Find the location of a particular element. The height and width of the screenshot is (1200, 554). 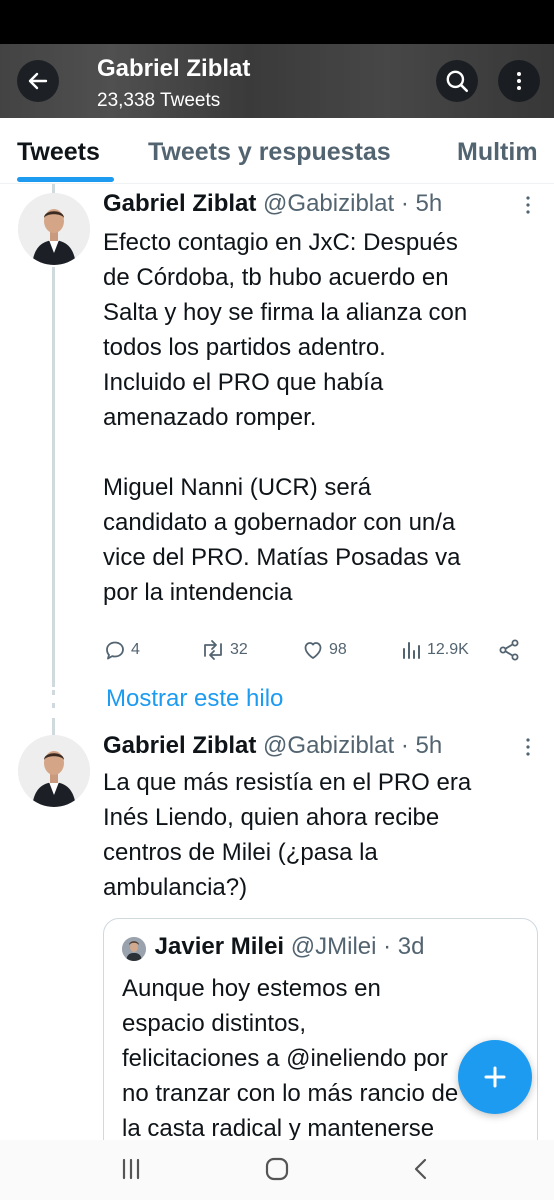

more-options-button is located at coordinates (519, 81).